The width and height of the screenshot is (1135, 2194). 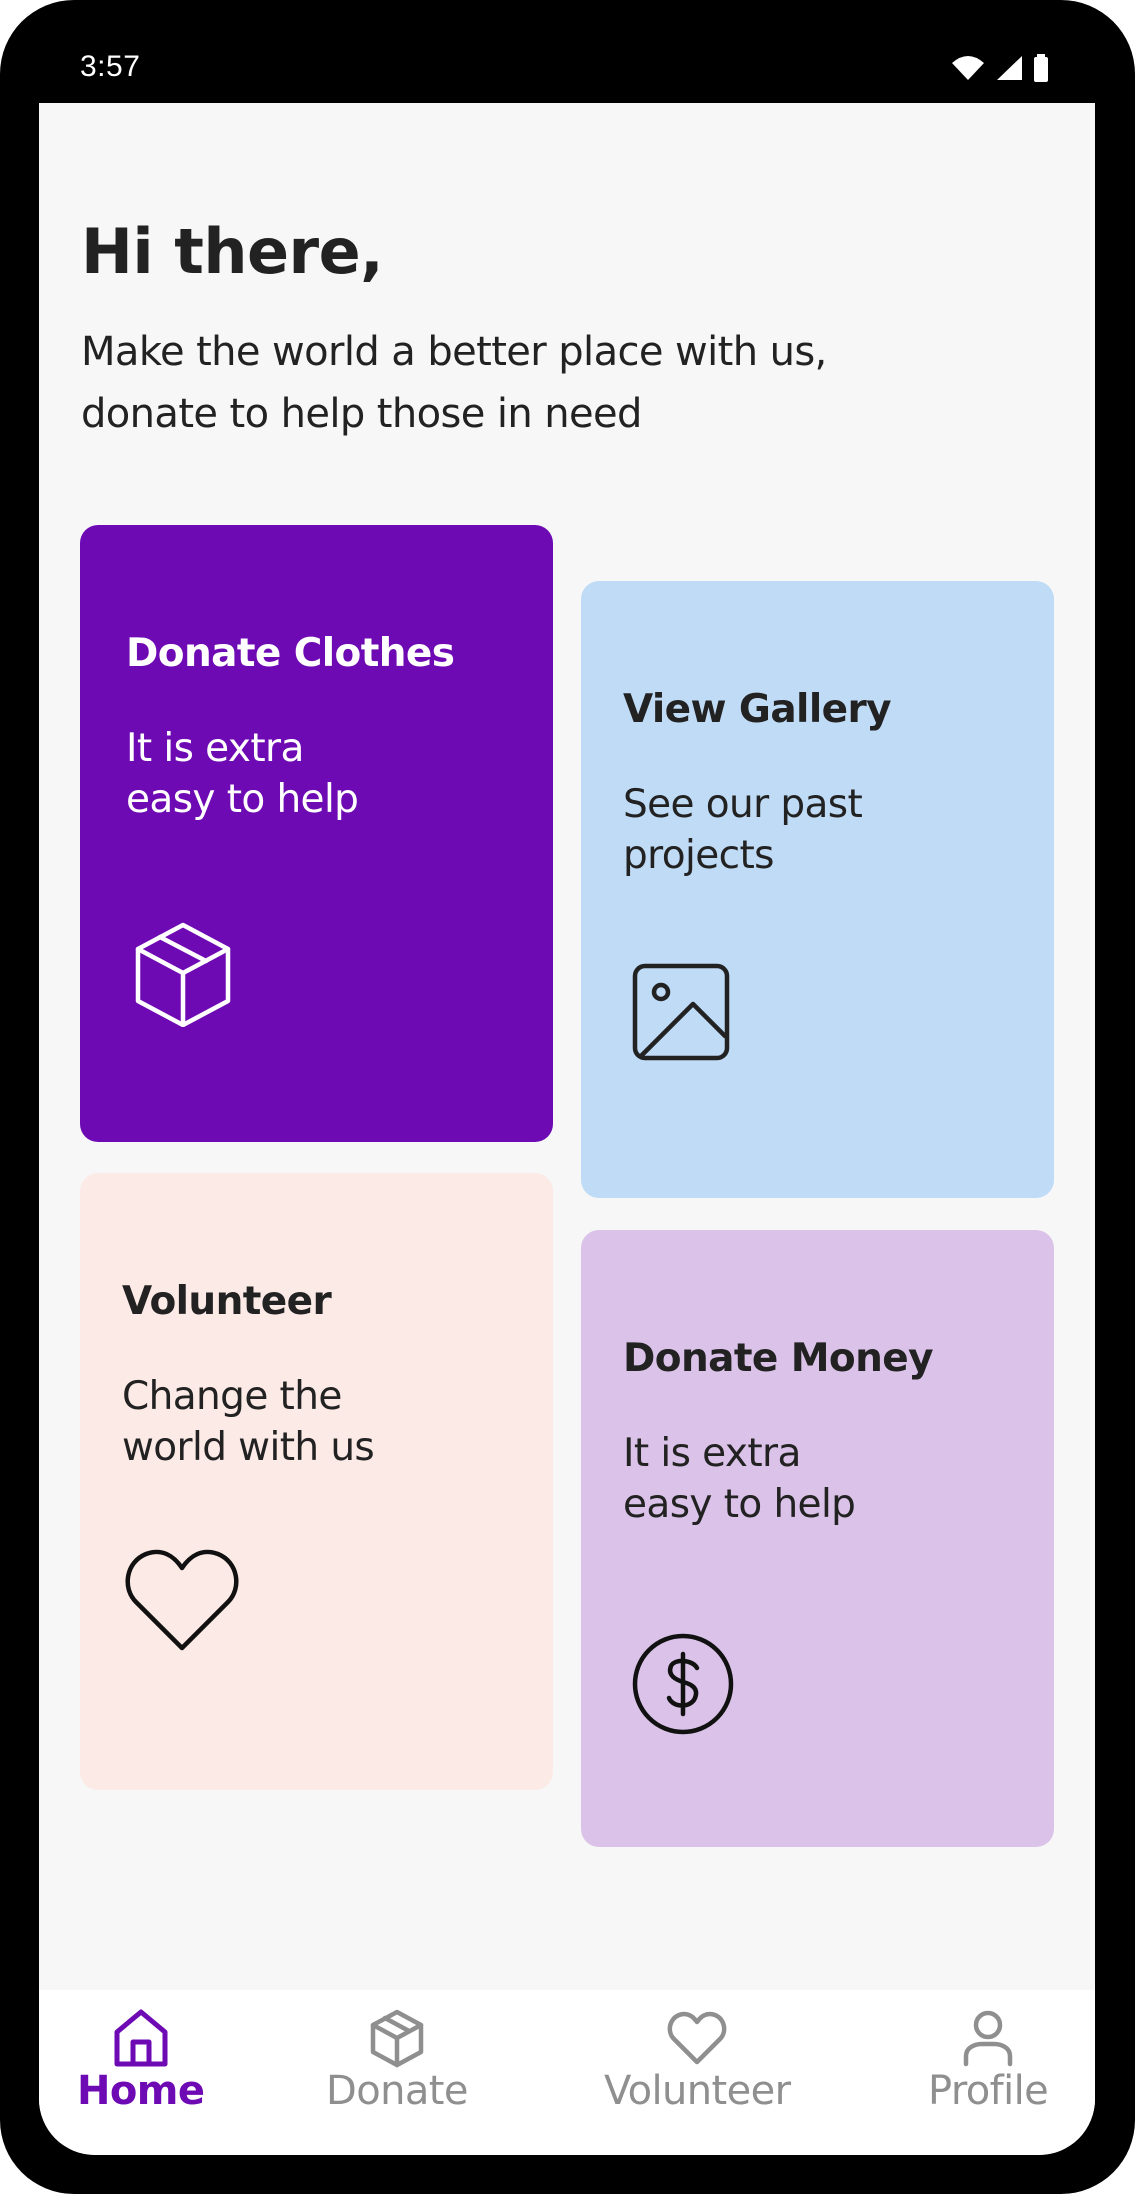 I want to click on bottom-nav: Home Donate Volunteer Profile, so click(x=567, y=2072).